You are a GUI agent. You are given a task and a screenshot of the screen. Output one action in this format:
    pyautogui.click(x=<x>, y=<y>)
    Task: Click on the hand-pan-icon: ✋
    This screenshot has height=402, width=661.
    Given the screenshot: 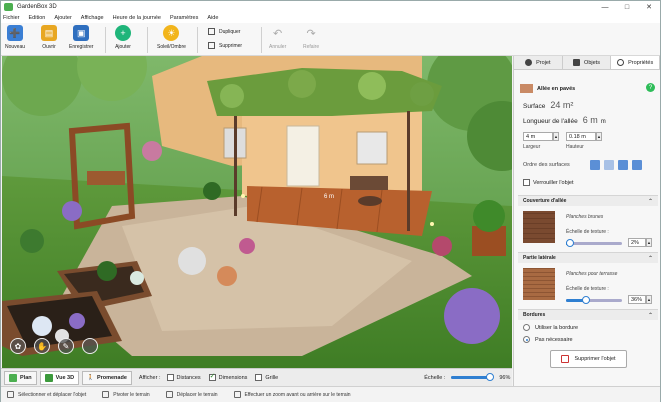 What is the action you would take?
    pyautogui.click(x=42, y=346)
    